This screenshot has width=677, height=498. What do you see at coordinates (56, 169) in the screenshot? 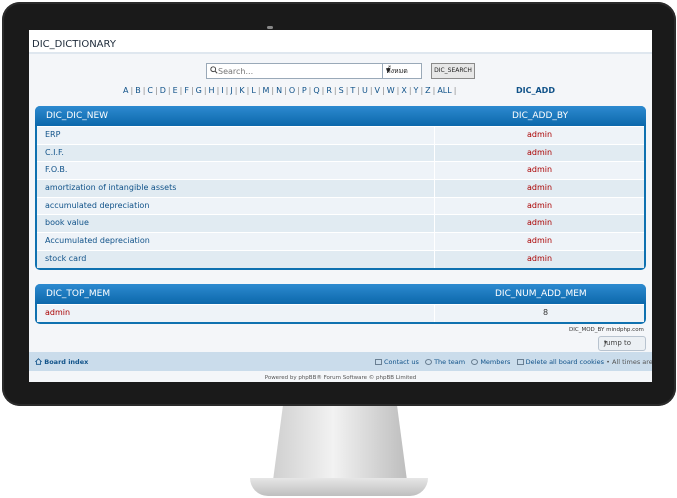
I see `word-link: F.O.B.` at bounding box center [56, 169].